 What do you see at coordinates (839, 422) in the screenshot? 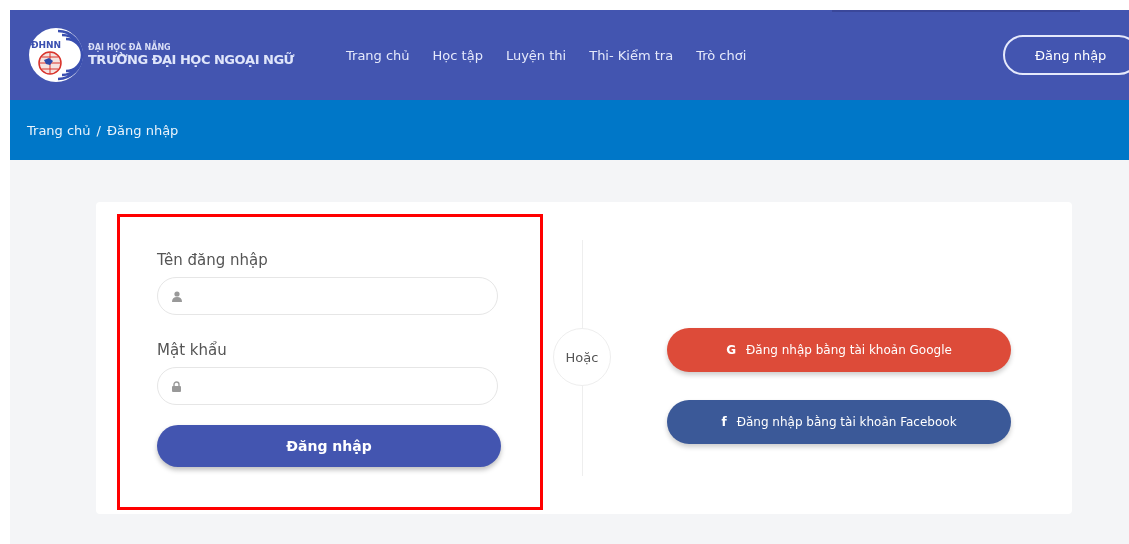
I see `facebook-login-button: f Đăng nhập bằng tài khoản Facebook` at bounding box center [839, 422].